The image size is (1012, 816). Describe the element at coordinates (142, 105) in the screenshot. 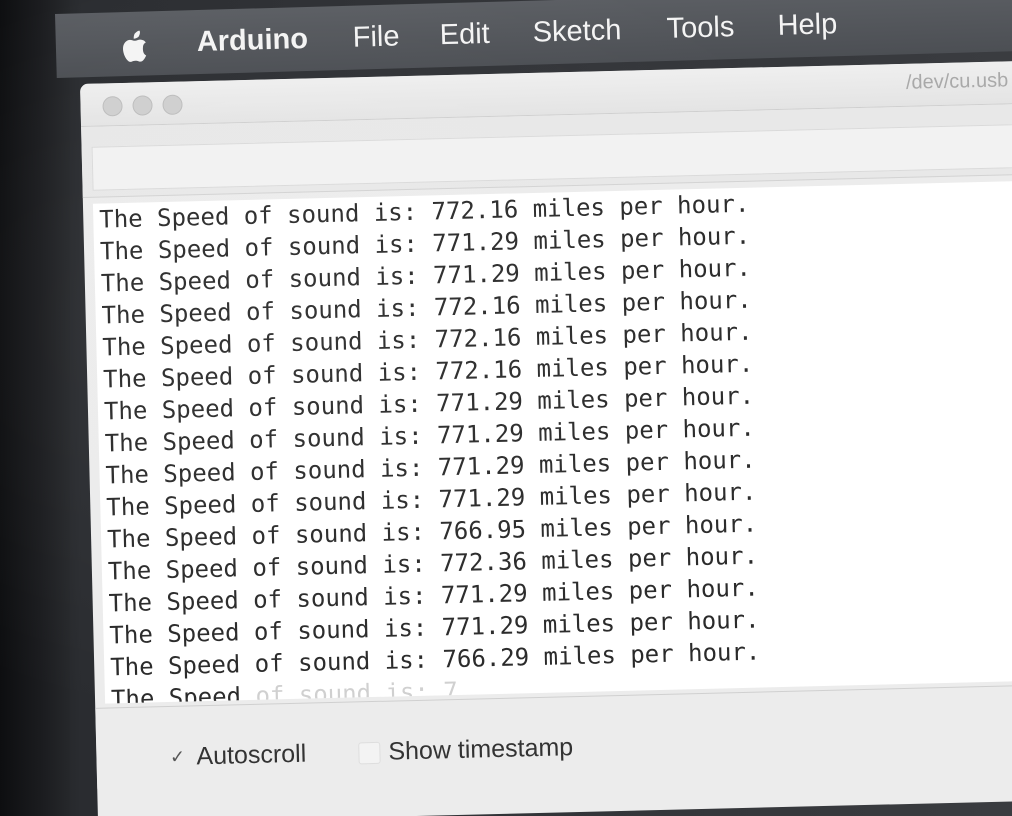

I see `minimize-window-button` at that location.